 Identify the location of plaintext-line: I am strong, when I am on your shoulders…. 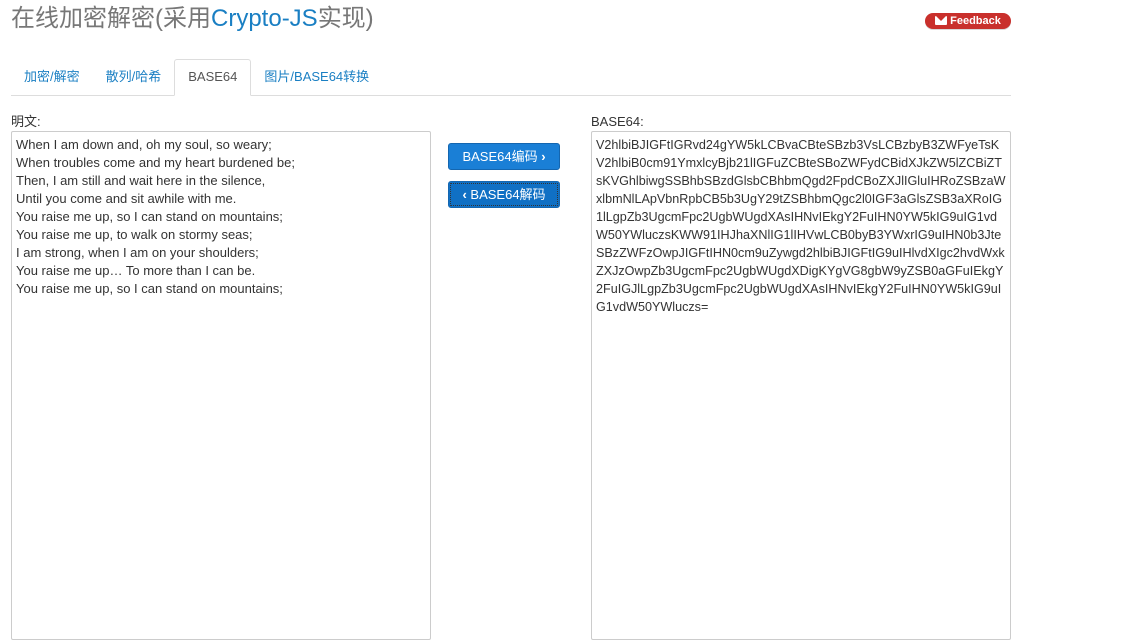
(137, 252).